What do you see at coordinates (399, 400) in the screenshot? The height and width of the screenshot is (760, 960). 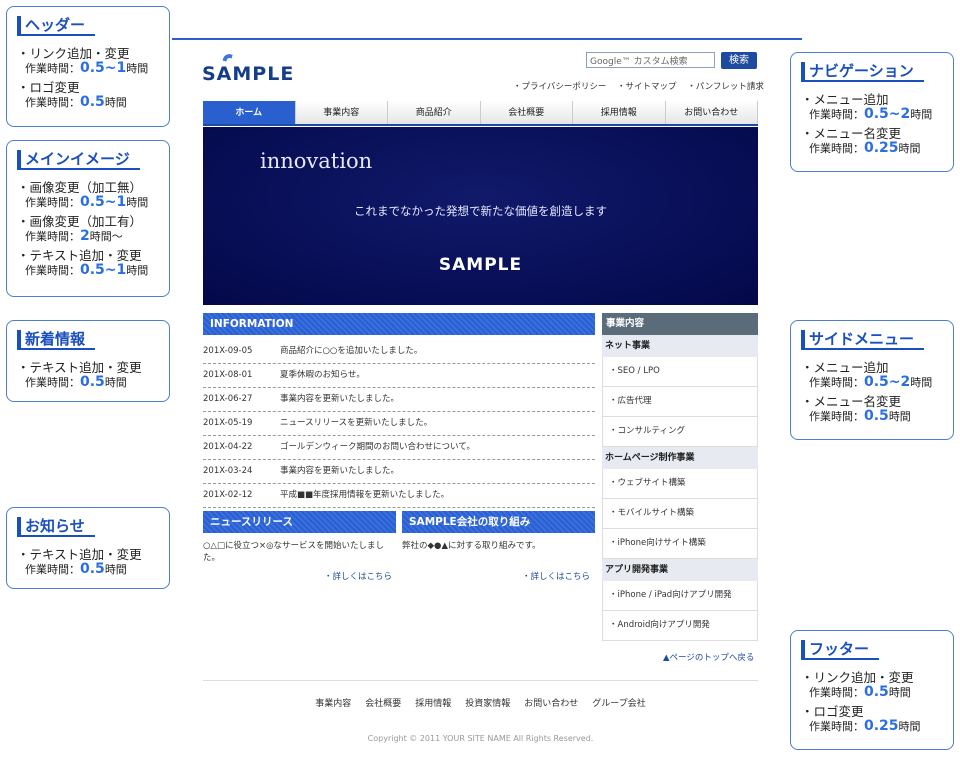 I see `info-row: 201X-06-27 事業内容を更新いたしました。` at bounding box center [399, 400].